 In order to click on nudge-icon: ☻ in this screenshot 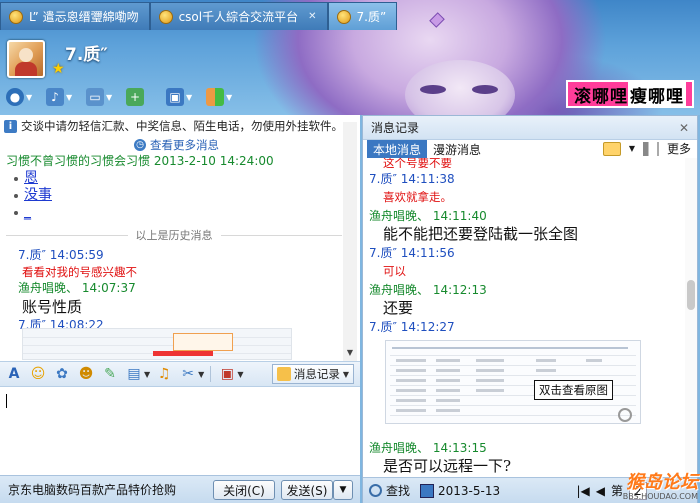, I will do `click(86, 374)`.